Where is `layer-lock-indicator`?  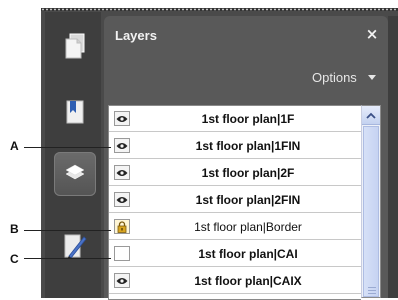 layer-lock-indicator is located at coordinates (122, 226).